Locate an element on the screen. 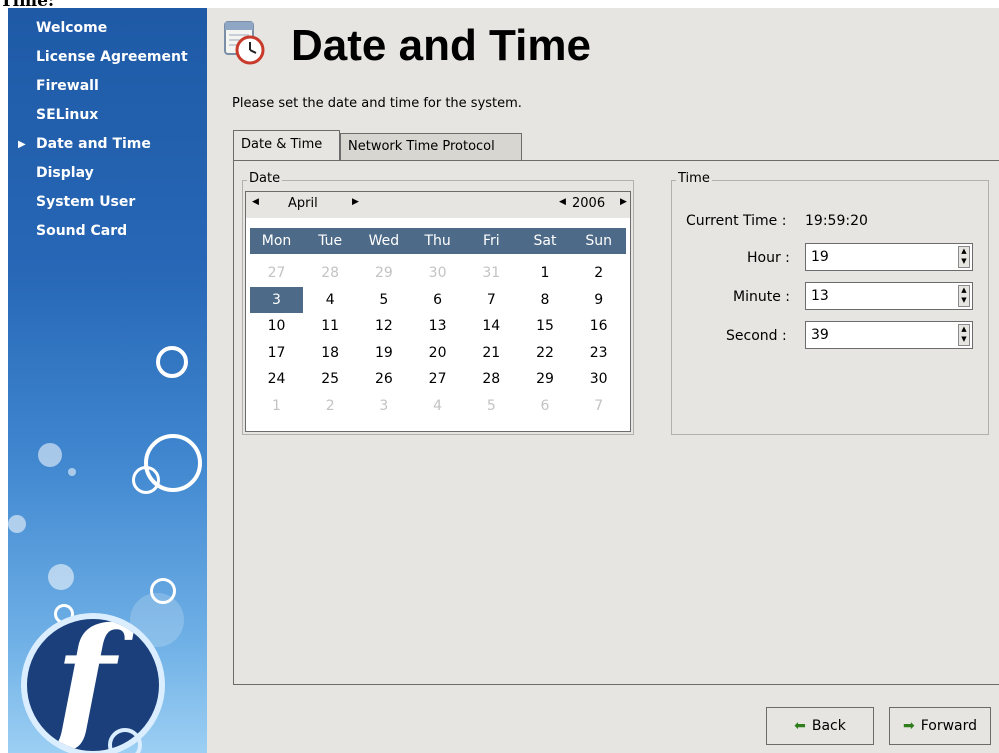 The width and height of the screenshot is (999, 753). minute-spinbox: 13 ▲ ▼ is located at coordinates (889, 296).